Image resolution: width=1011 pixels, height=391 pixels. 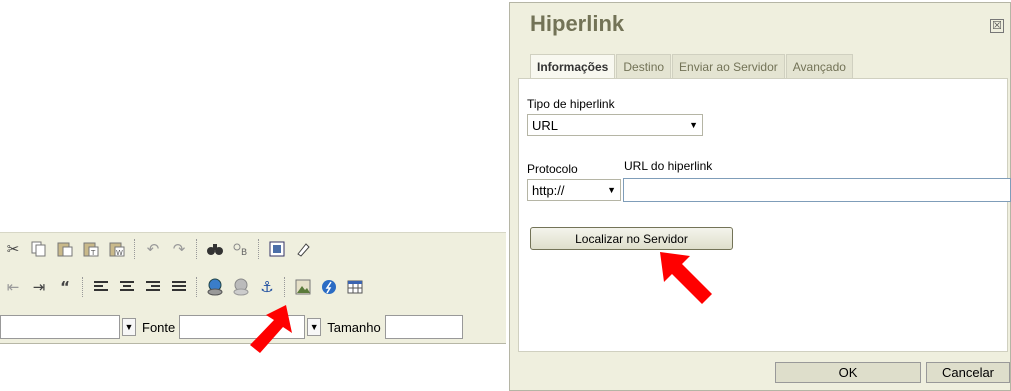 What do you see at coordinates (93, 253) in the screenshot?
I see `svg-text: T` at bounding box center [93, 253].